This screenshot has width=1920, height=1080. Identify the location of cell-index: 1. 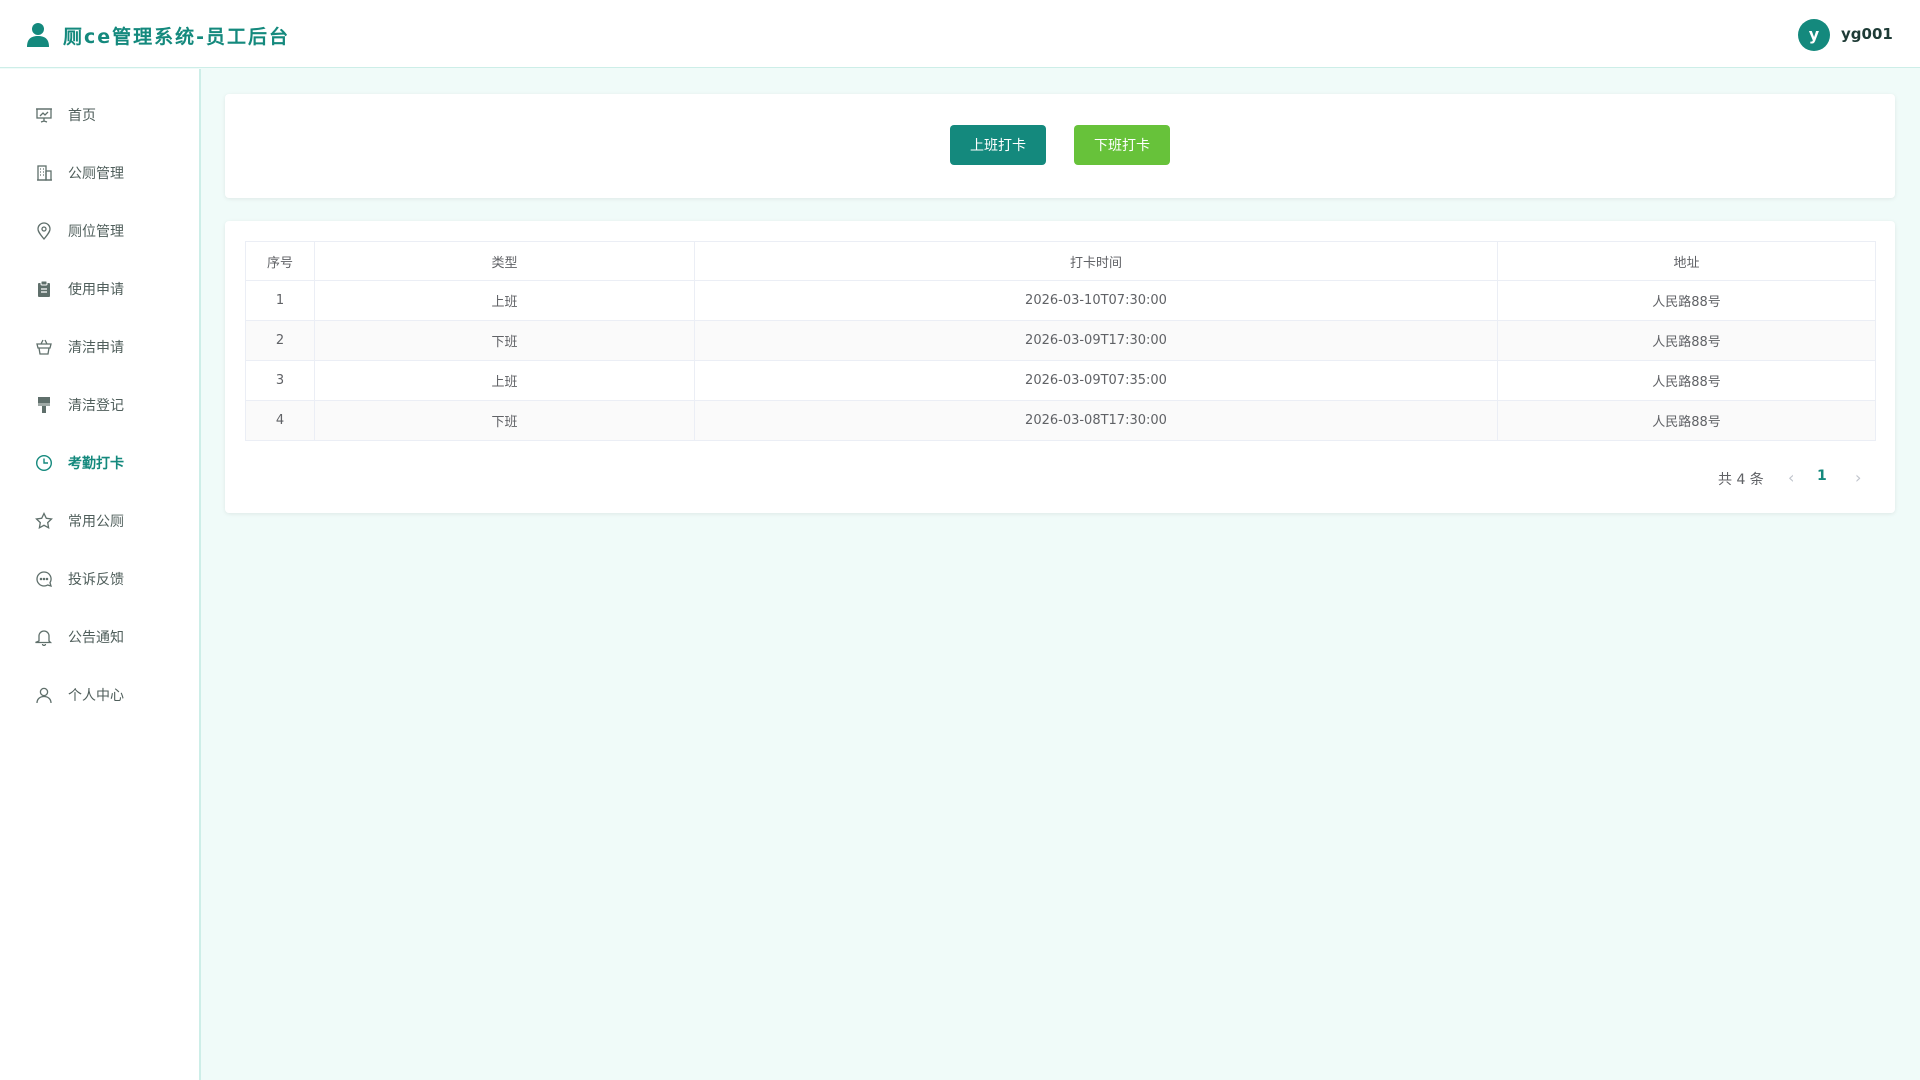
(280, 300).